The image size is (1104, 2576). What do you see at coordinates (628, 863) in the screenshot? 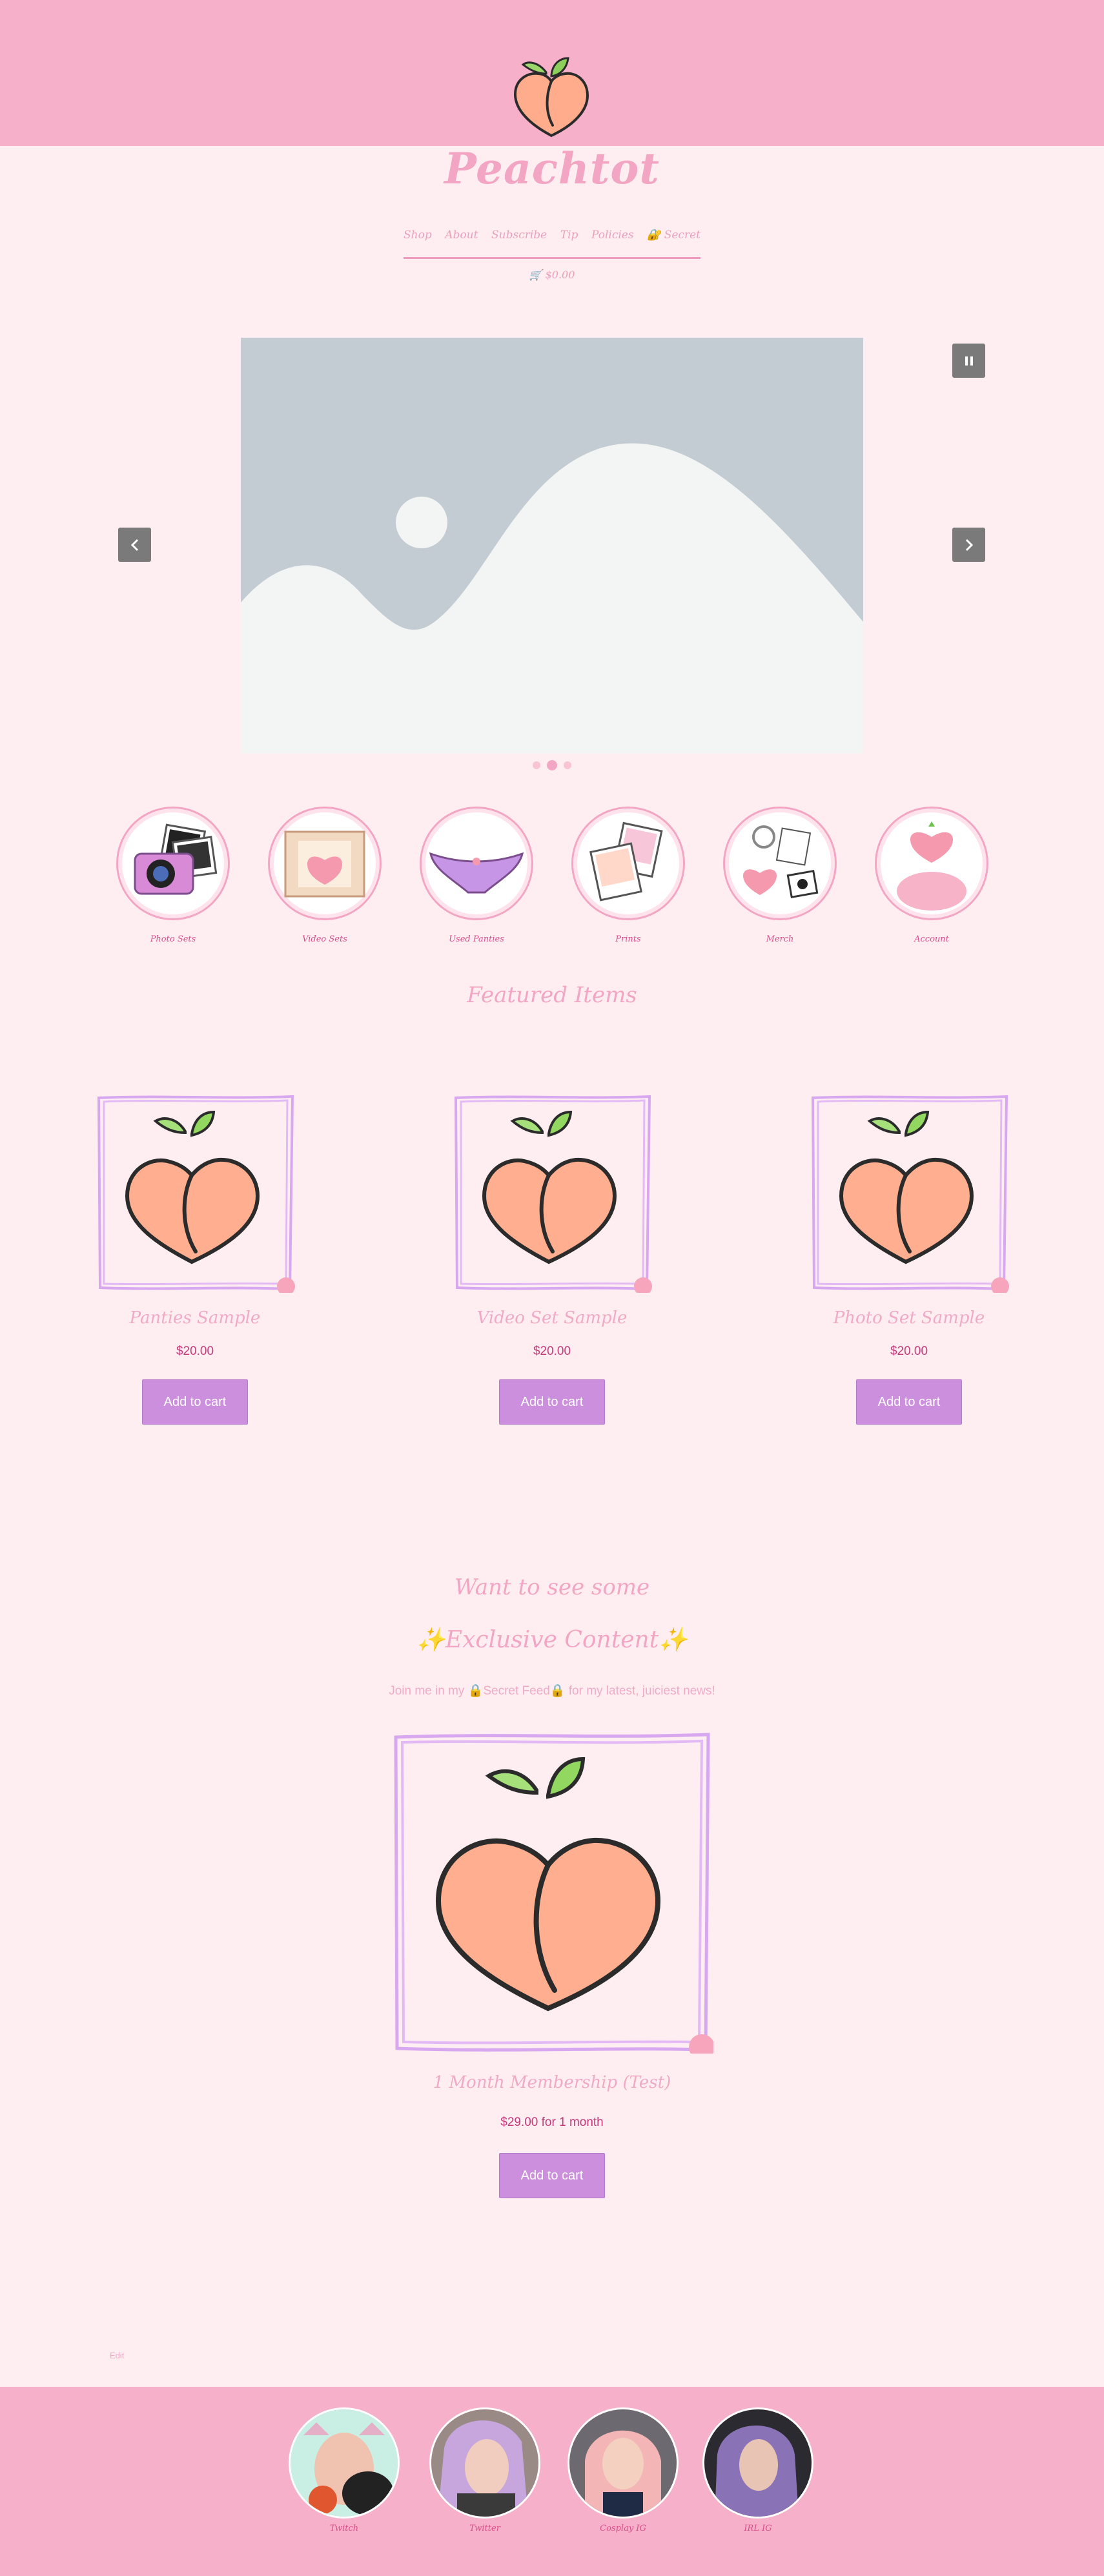
I see `polaroid-prints-icon` at bounding box center [628, 863].